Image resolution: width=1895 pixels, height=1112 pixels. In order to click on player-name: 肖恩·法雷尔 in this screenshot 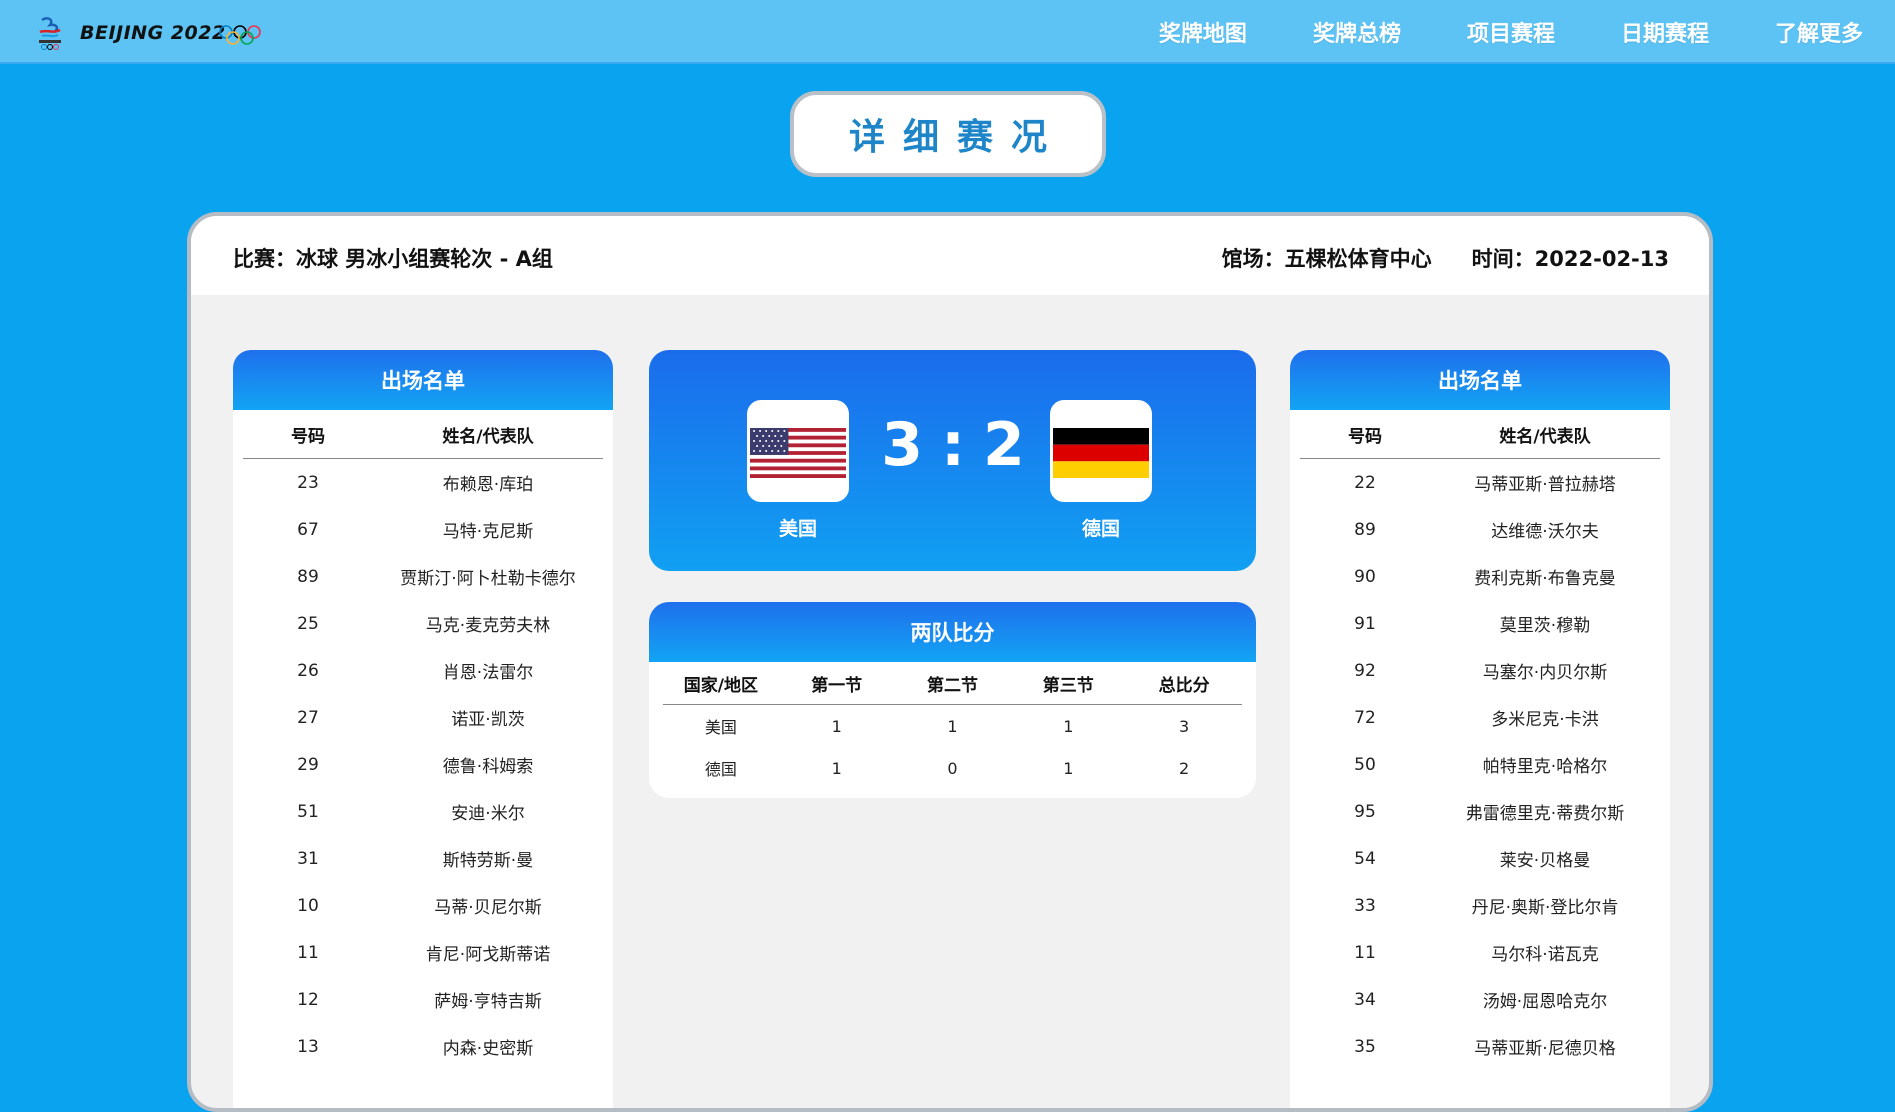, I will do `click(488, 673)`.